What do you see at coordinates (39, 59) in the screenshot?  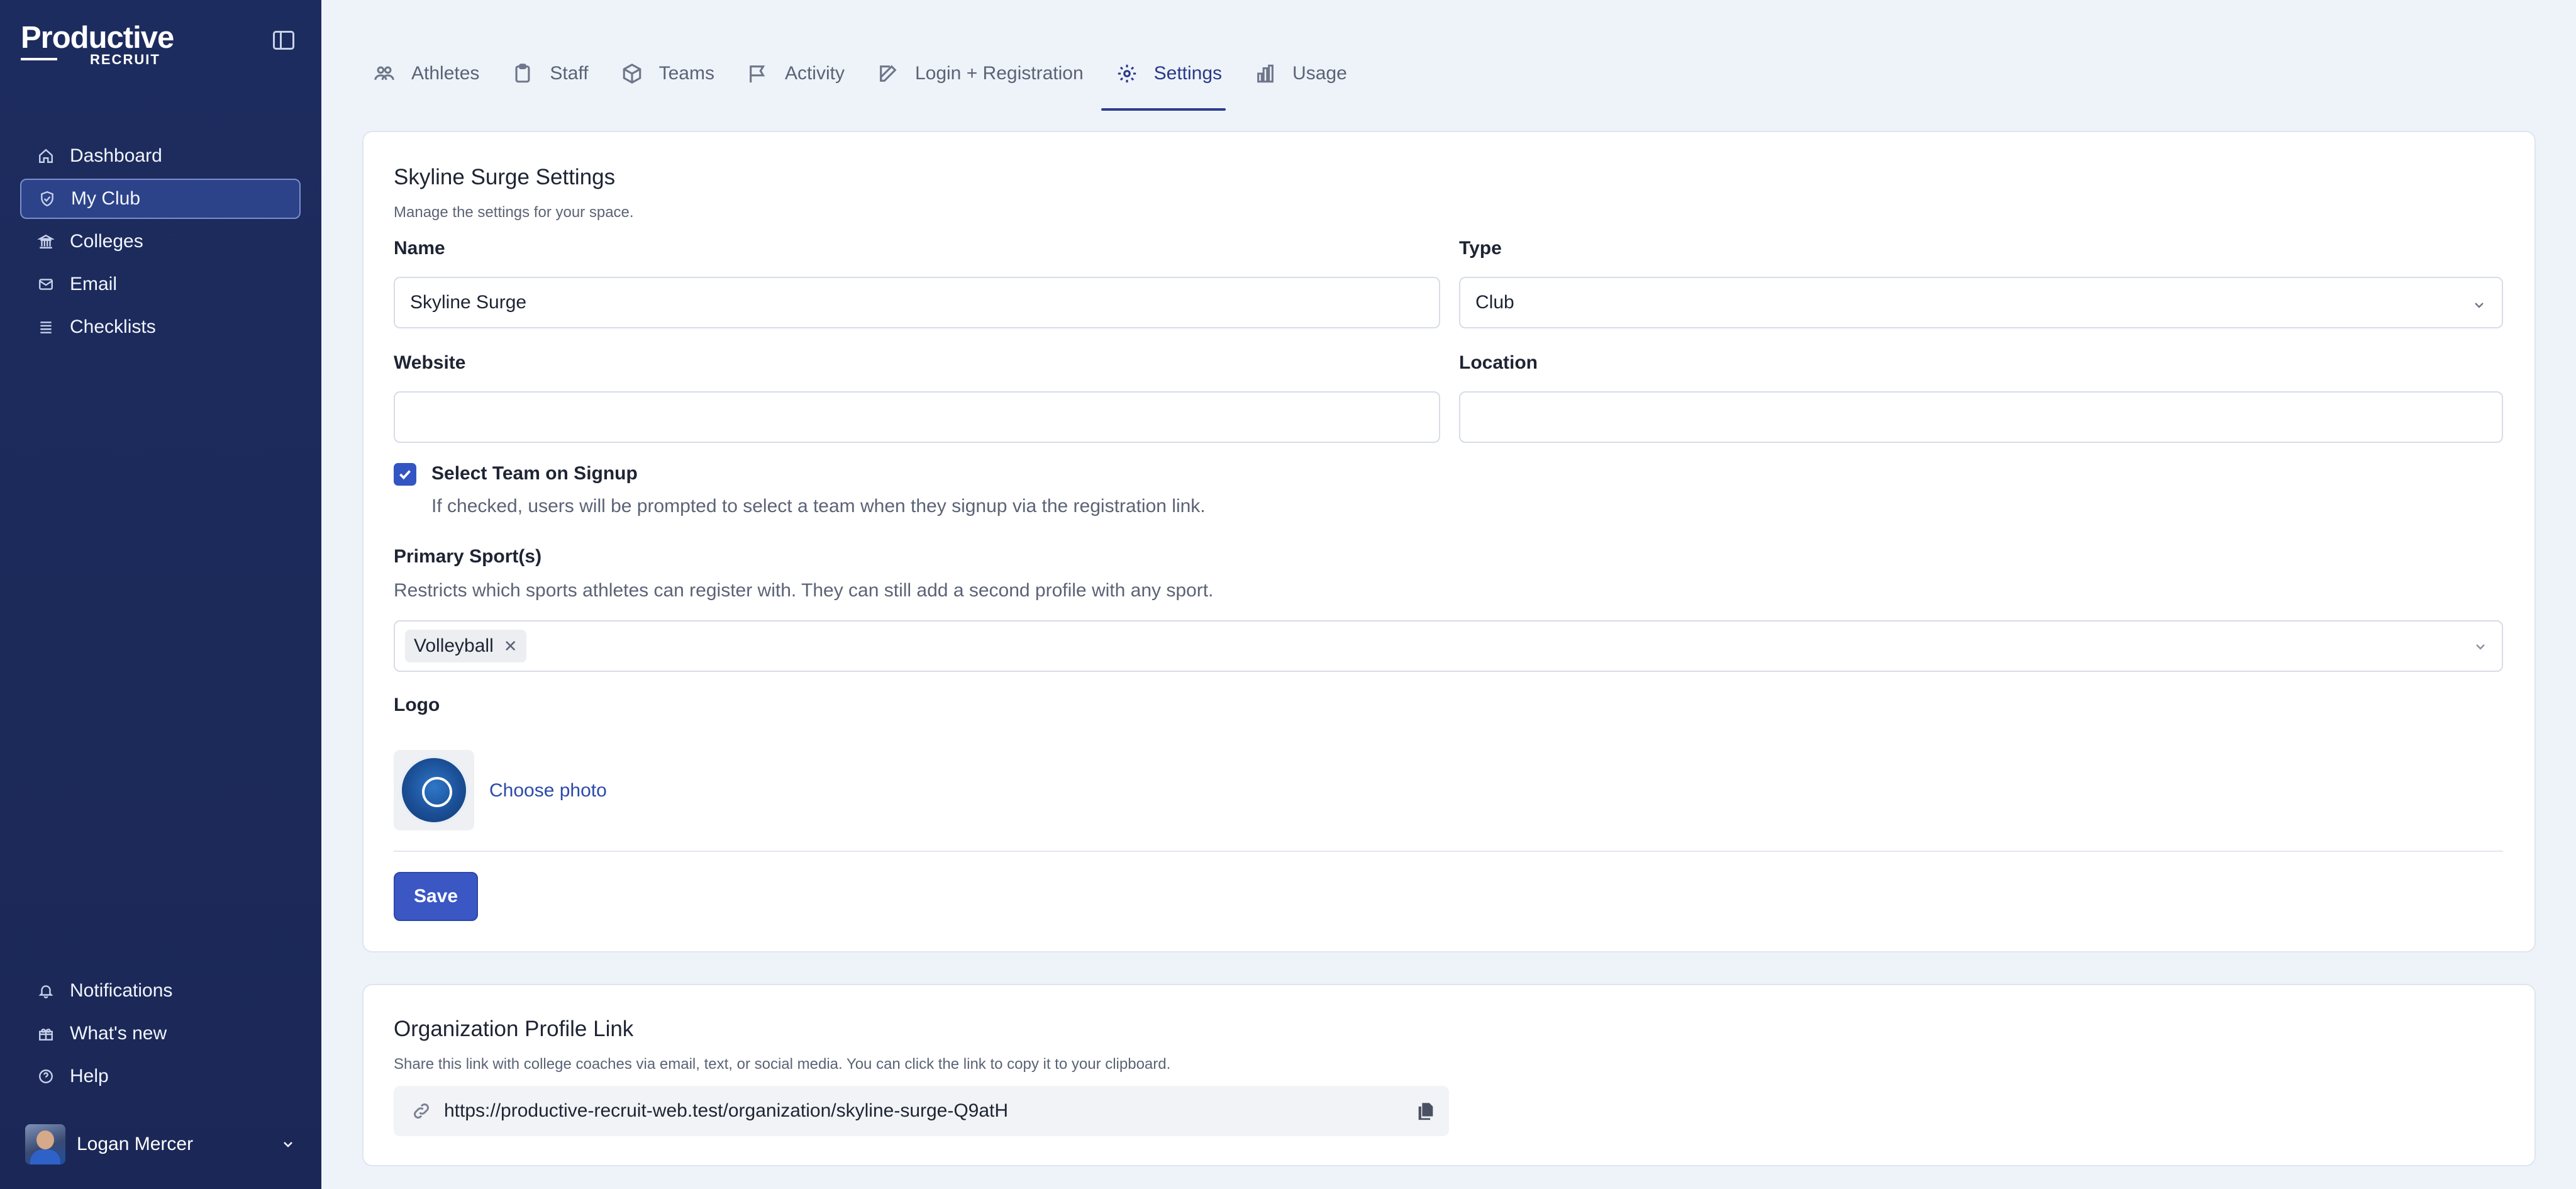 I see `logo-underline` at bounding box center [39, 59].